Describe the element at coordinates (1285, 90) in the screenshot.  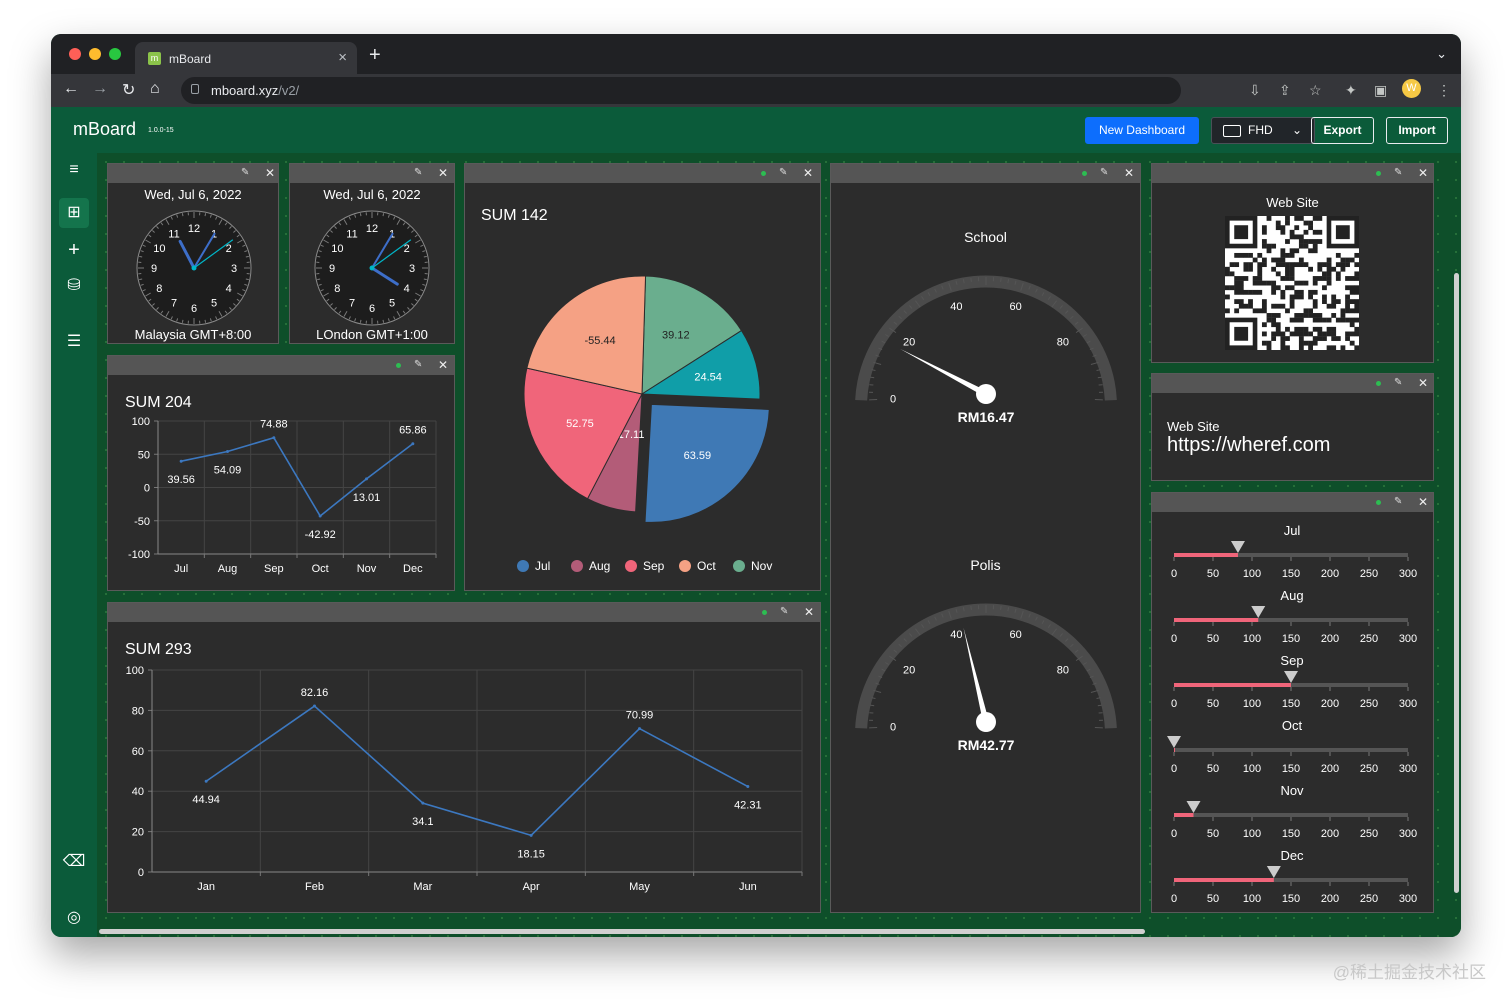
I see `share-icon: ⇪` at that location.